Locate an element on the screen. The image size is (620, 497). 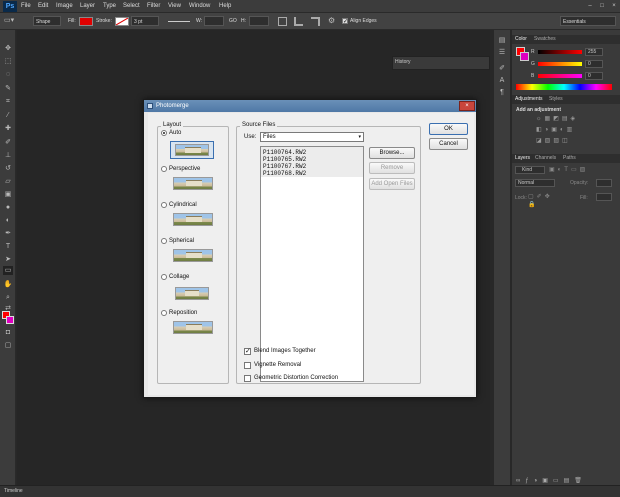
reposition-thumbnail-image is located at coordinates (193, 327).